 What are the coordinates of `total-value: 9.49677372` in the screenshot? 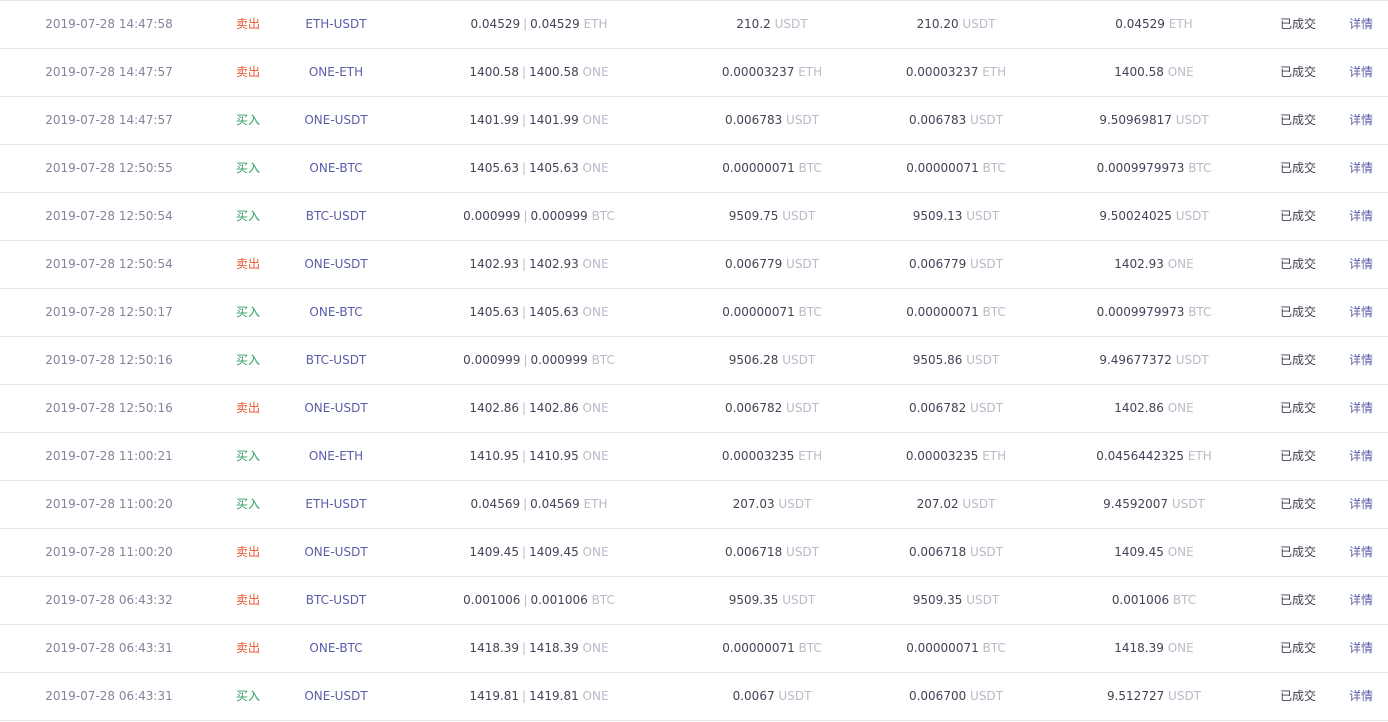 It's located at (1135, 360).